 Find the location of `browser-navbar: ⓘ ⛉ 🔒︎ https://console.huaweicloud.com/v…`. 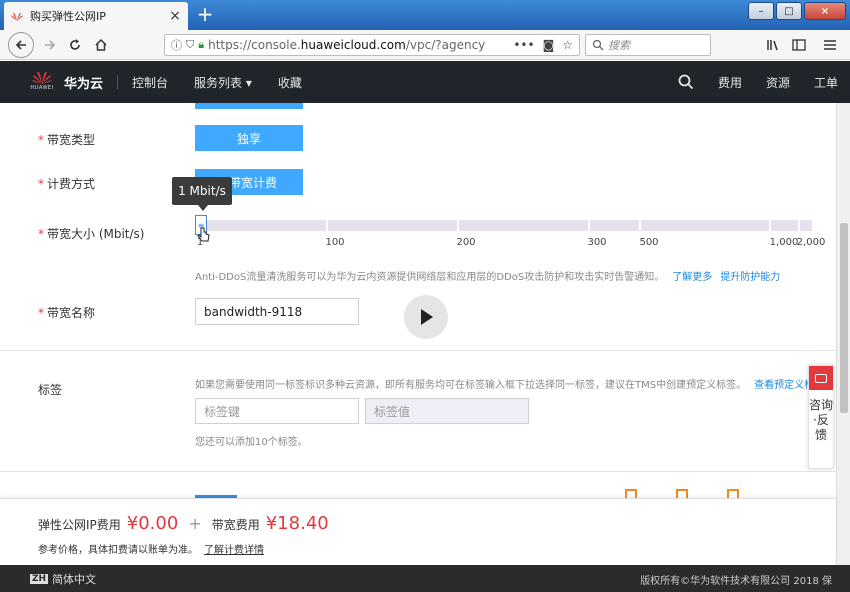

browser-navbar: ⓘ ⛉ 🔒︎ https://console.huaweicloud.com/v… is located at coordinates (425, 45).